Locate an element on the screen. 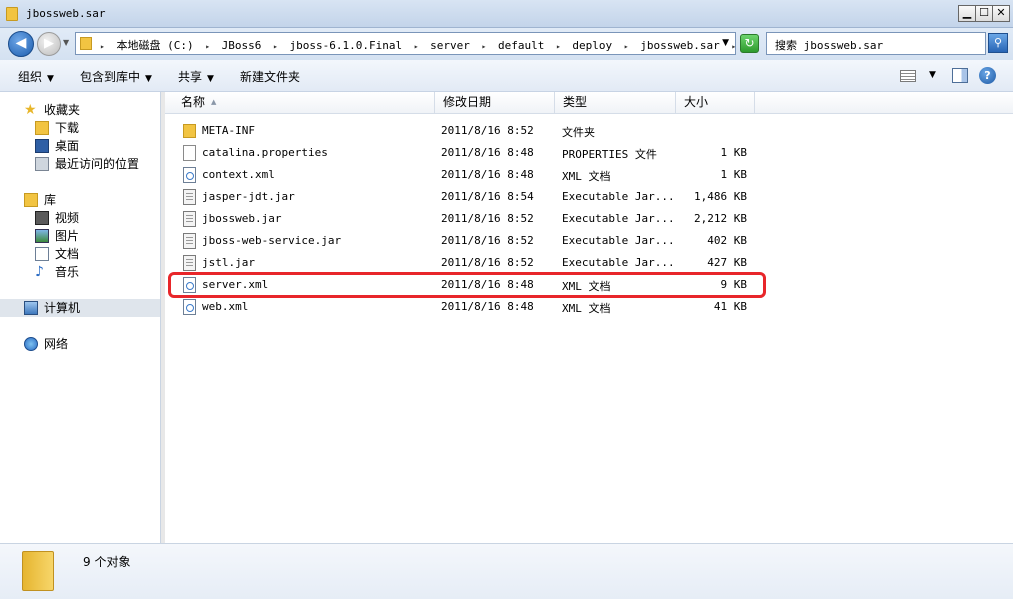 Image resolution: width=1013 pixels, height=599 pixels. music-icon: ♪ is located at coordinates (39, 272).